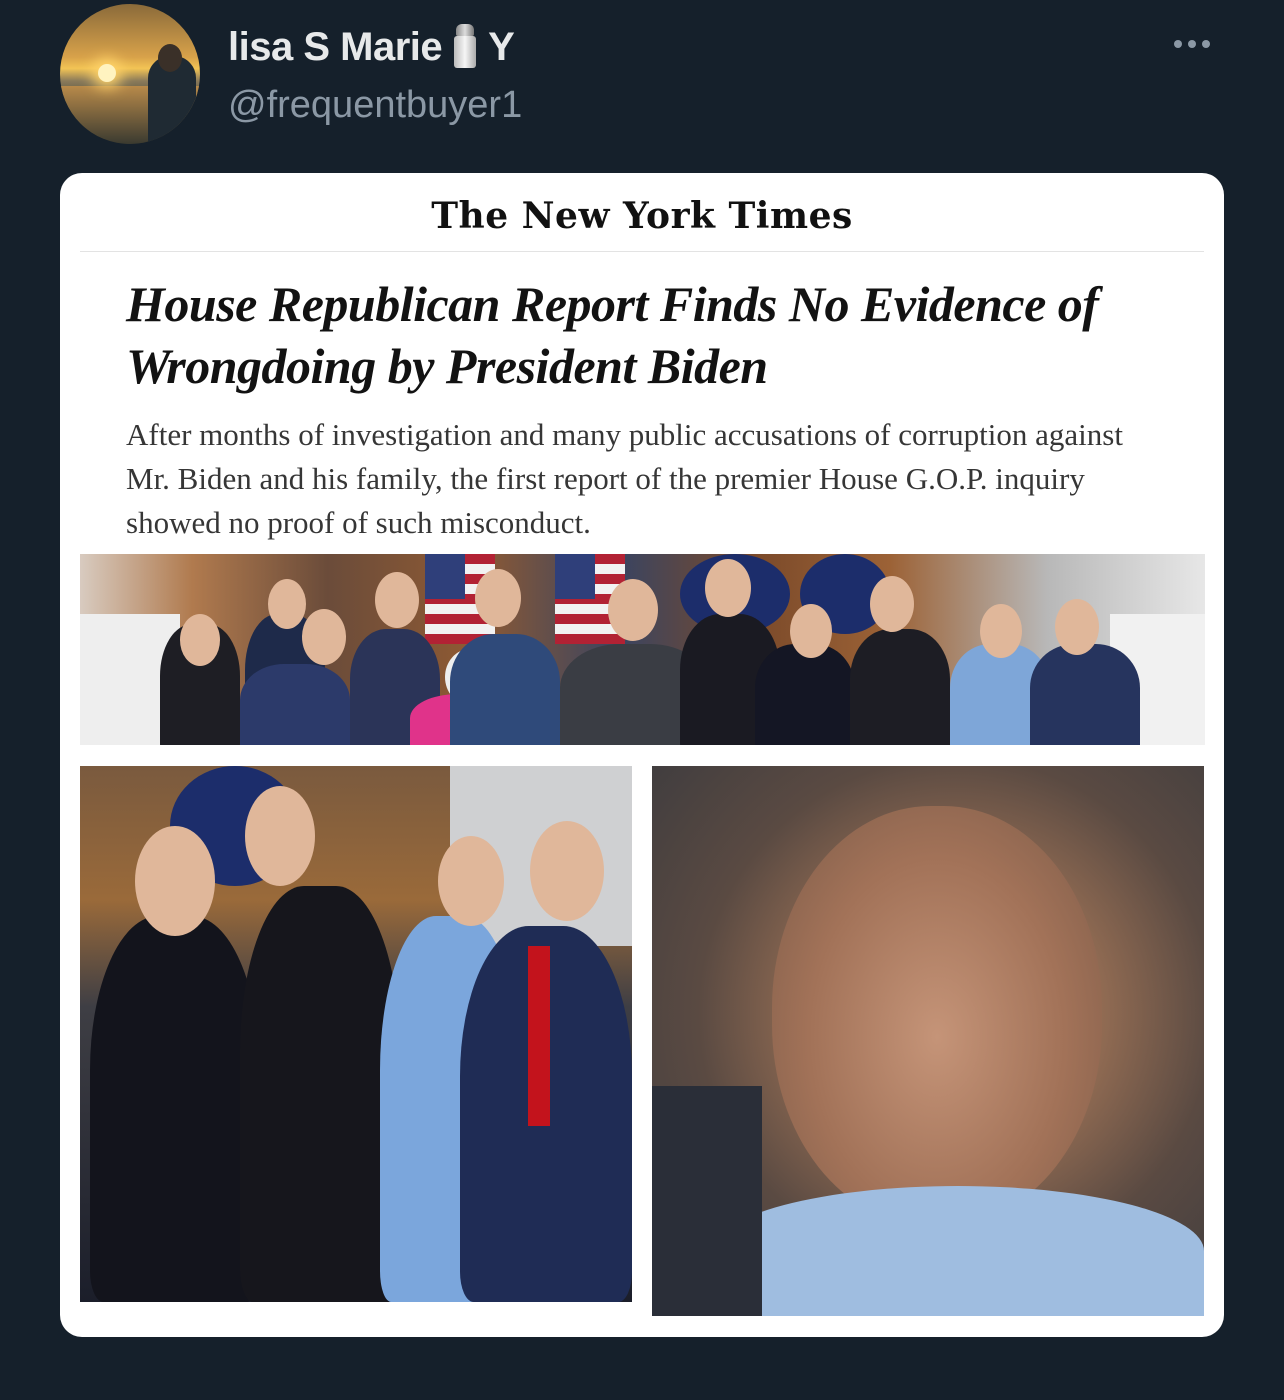  What do you see at coordinates (465, 47) in the screenshot?
I see `salt-shaker-icon` at bounding box center [465, 47].